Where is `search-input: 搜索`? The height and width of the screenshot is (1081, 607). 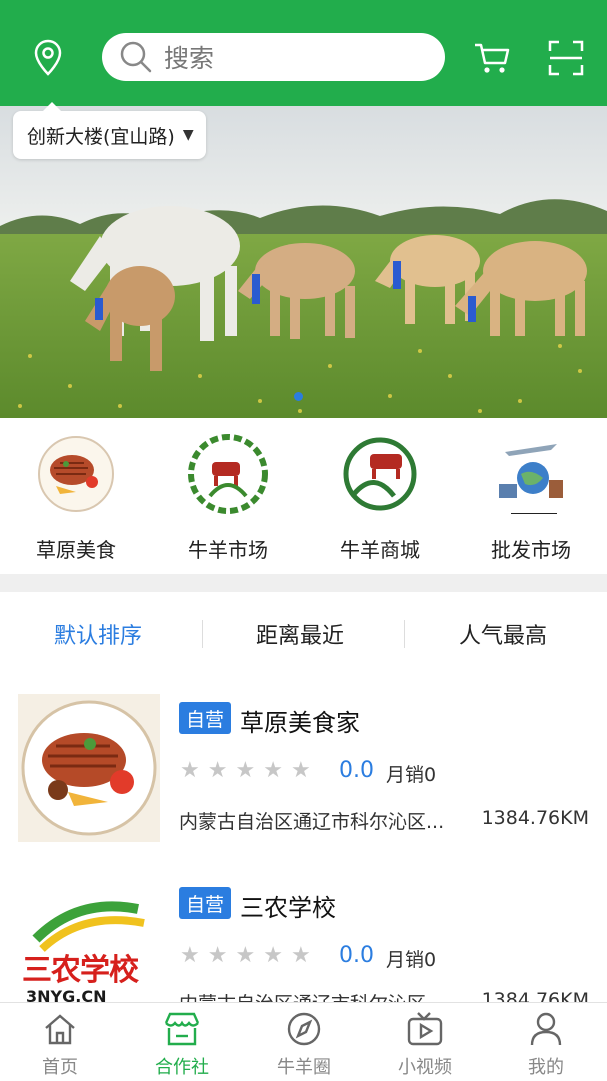 search-input: 搜索 is located at coordinates (273, 57).